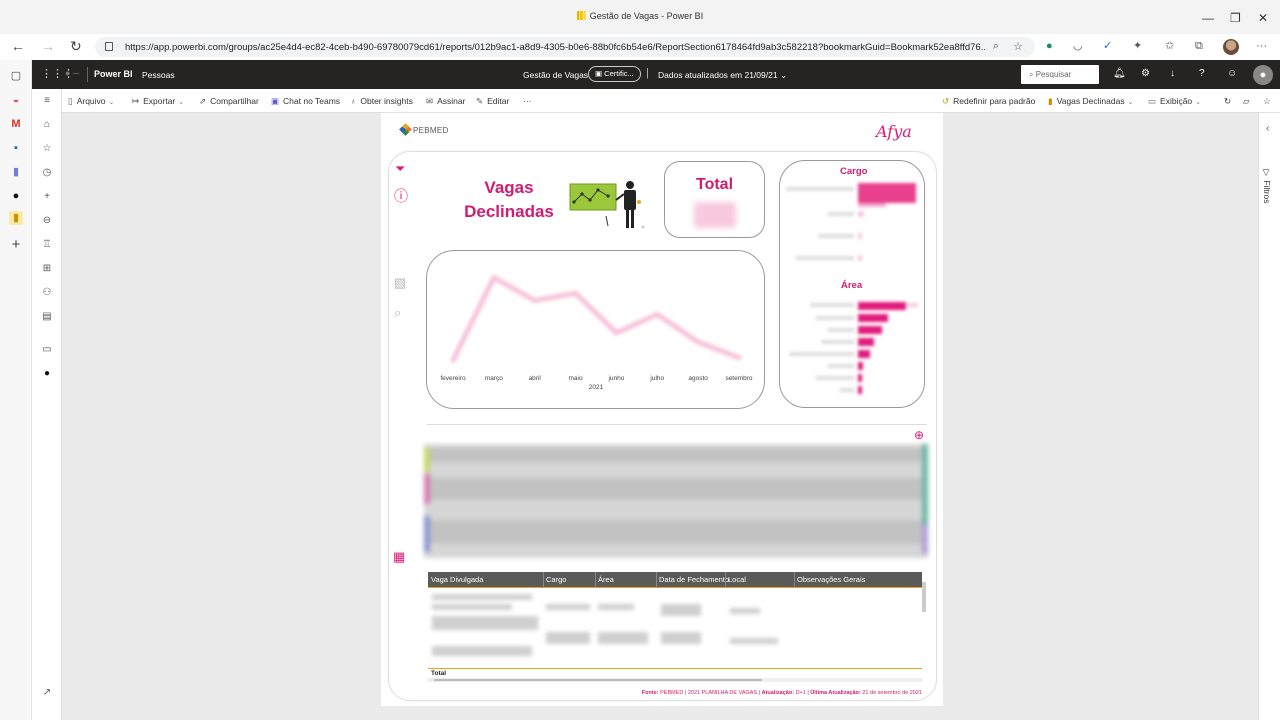 This screenshot has height=720, width=1280. What do you see at coordinates (1018, 46) in the screenshot?
I see `add-favorite-icon: ☆` at bounding box center [1018, 46].